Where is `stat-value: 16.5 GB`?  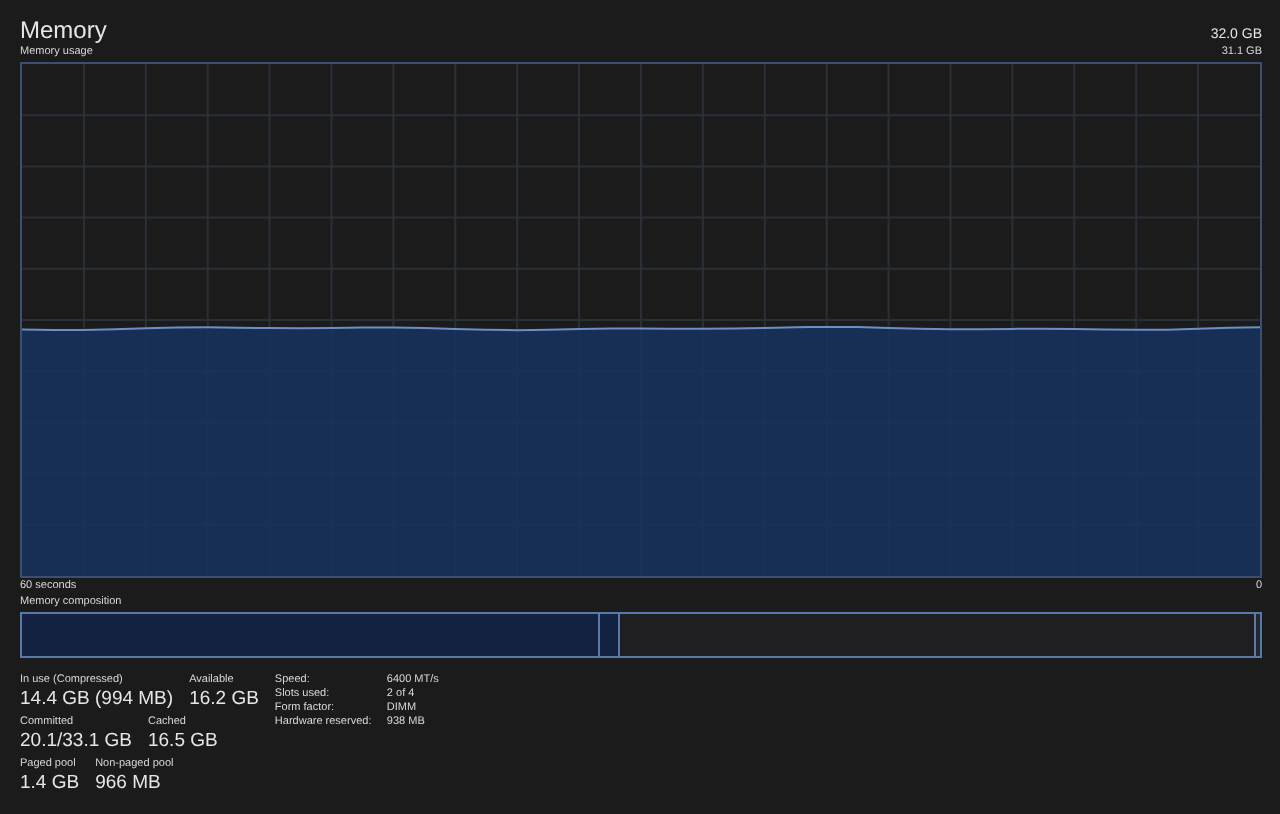 stat-value: 16.5 GB is located at coordinates (182, 741).